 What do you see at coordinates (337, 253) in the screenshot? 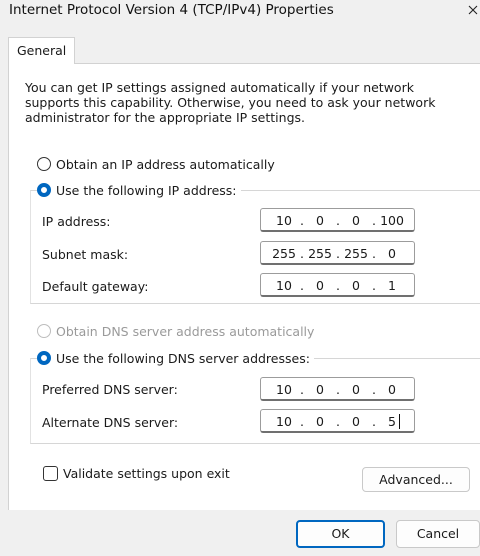
I see `subnet-mask-input: 255. 255. 255. 0` at bounding box center [337, 253].